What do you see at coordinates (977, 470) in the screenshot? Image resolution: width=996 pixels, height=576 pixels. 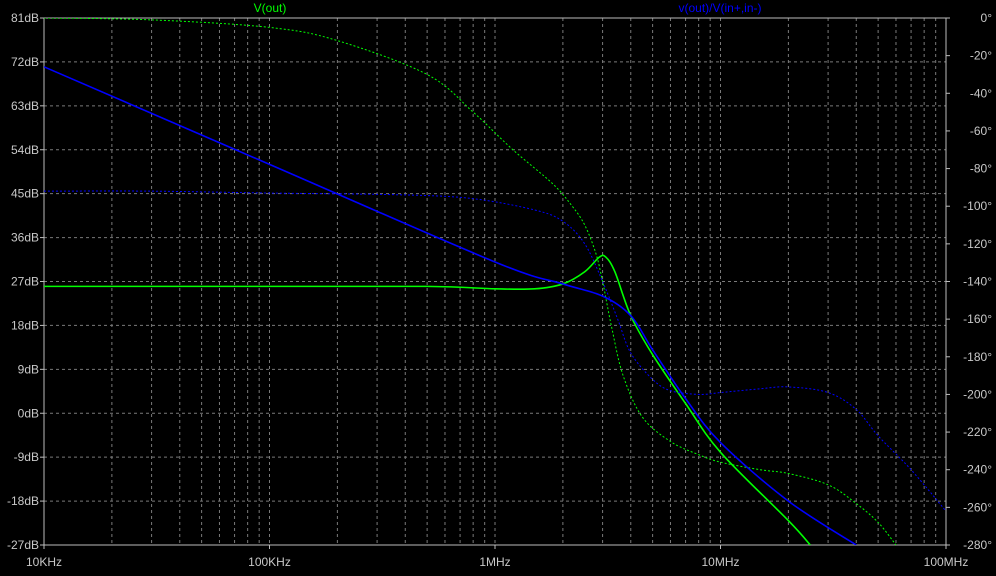 I see `y2-tick-label: -240°` at bounding box center [977, 470].